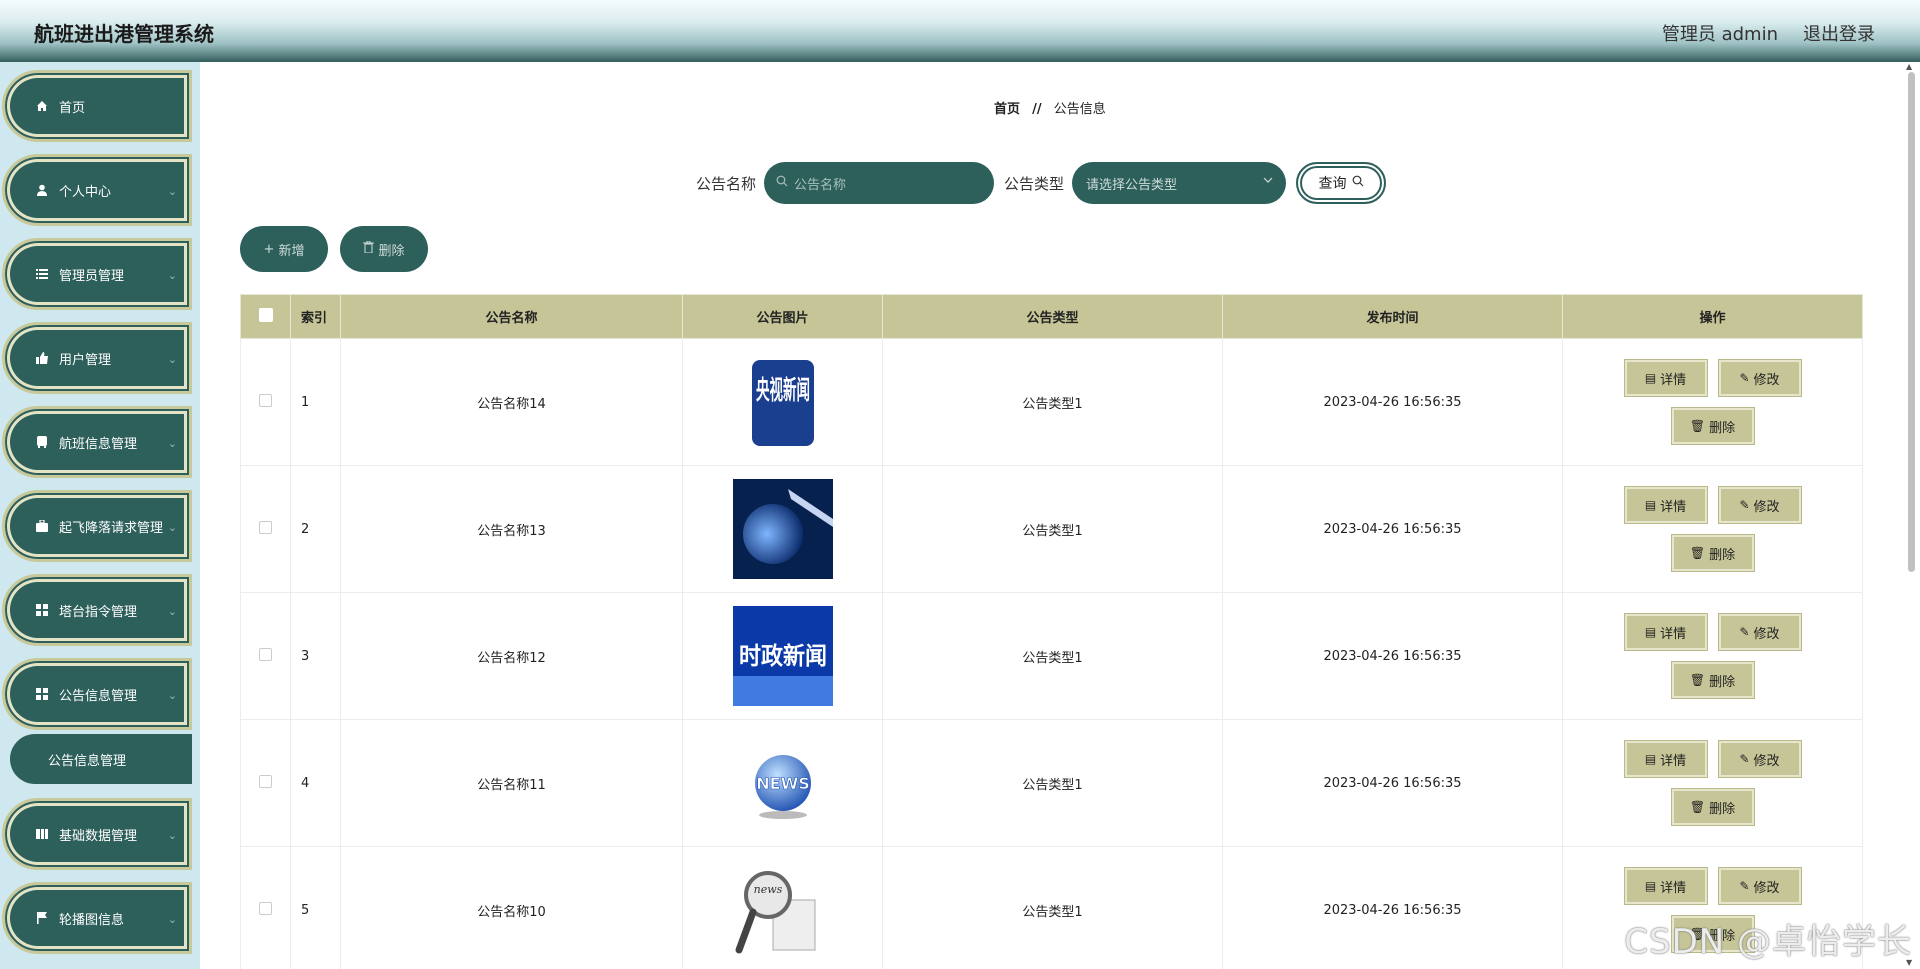 This screenshot has width=1920, height=969. I want to click on scrollbar-thumb, so click(1911, 322).